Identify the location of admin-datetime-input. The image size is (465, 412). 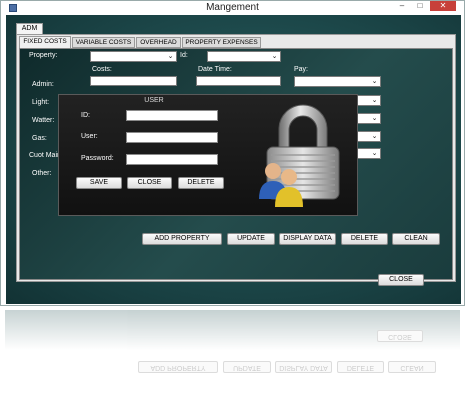
(238, 81).